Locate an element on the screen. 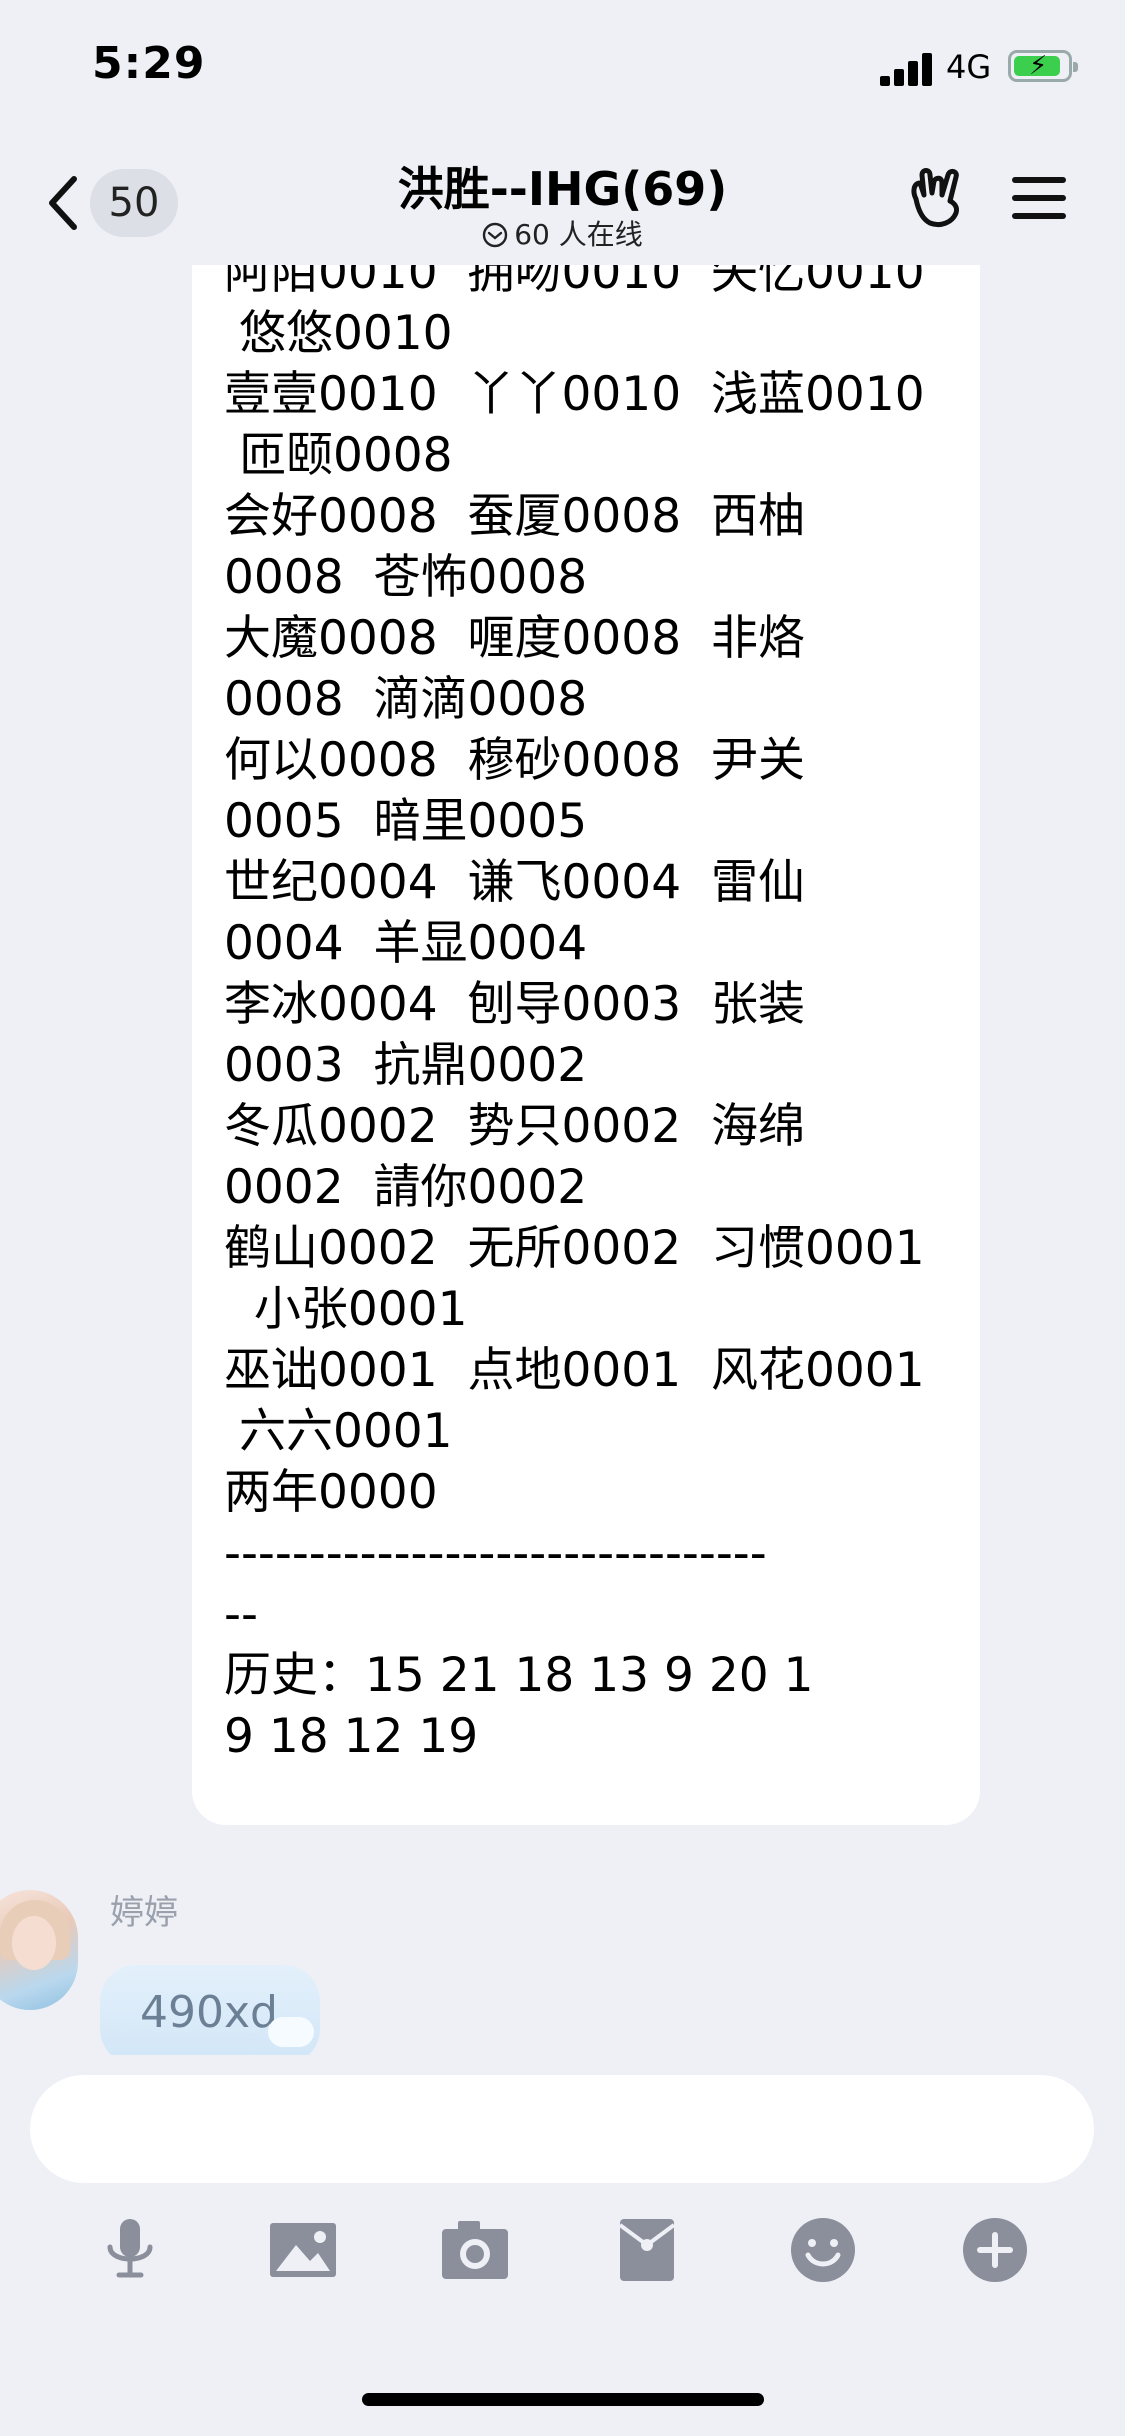  chevron-down-circle-icon is located at coordinates (495, 238).